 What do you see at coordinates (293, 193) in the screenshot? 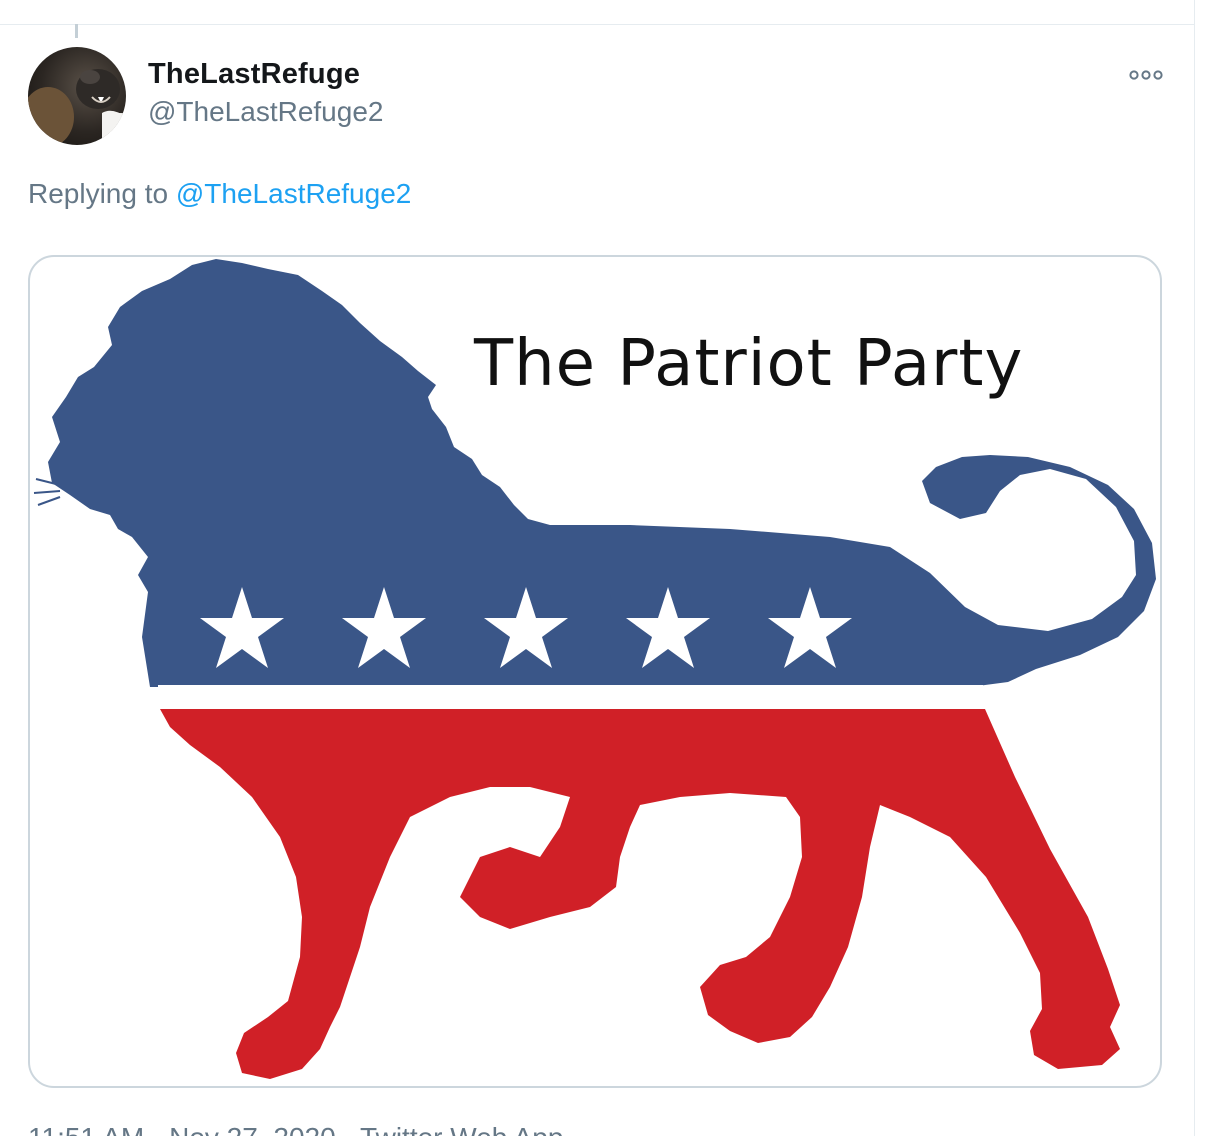
I see `replying-mention-link: @TheLastRefuge2` at bounding box center [293, 193].